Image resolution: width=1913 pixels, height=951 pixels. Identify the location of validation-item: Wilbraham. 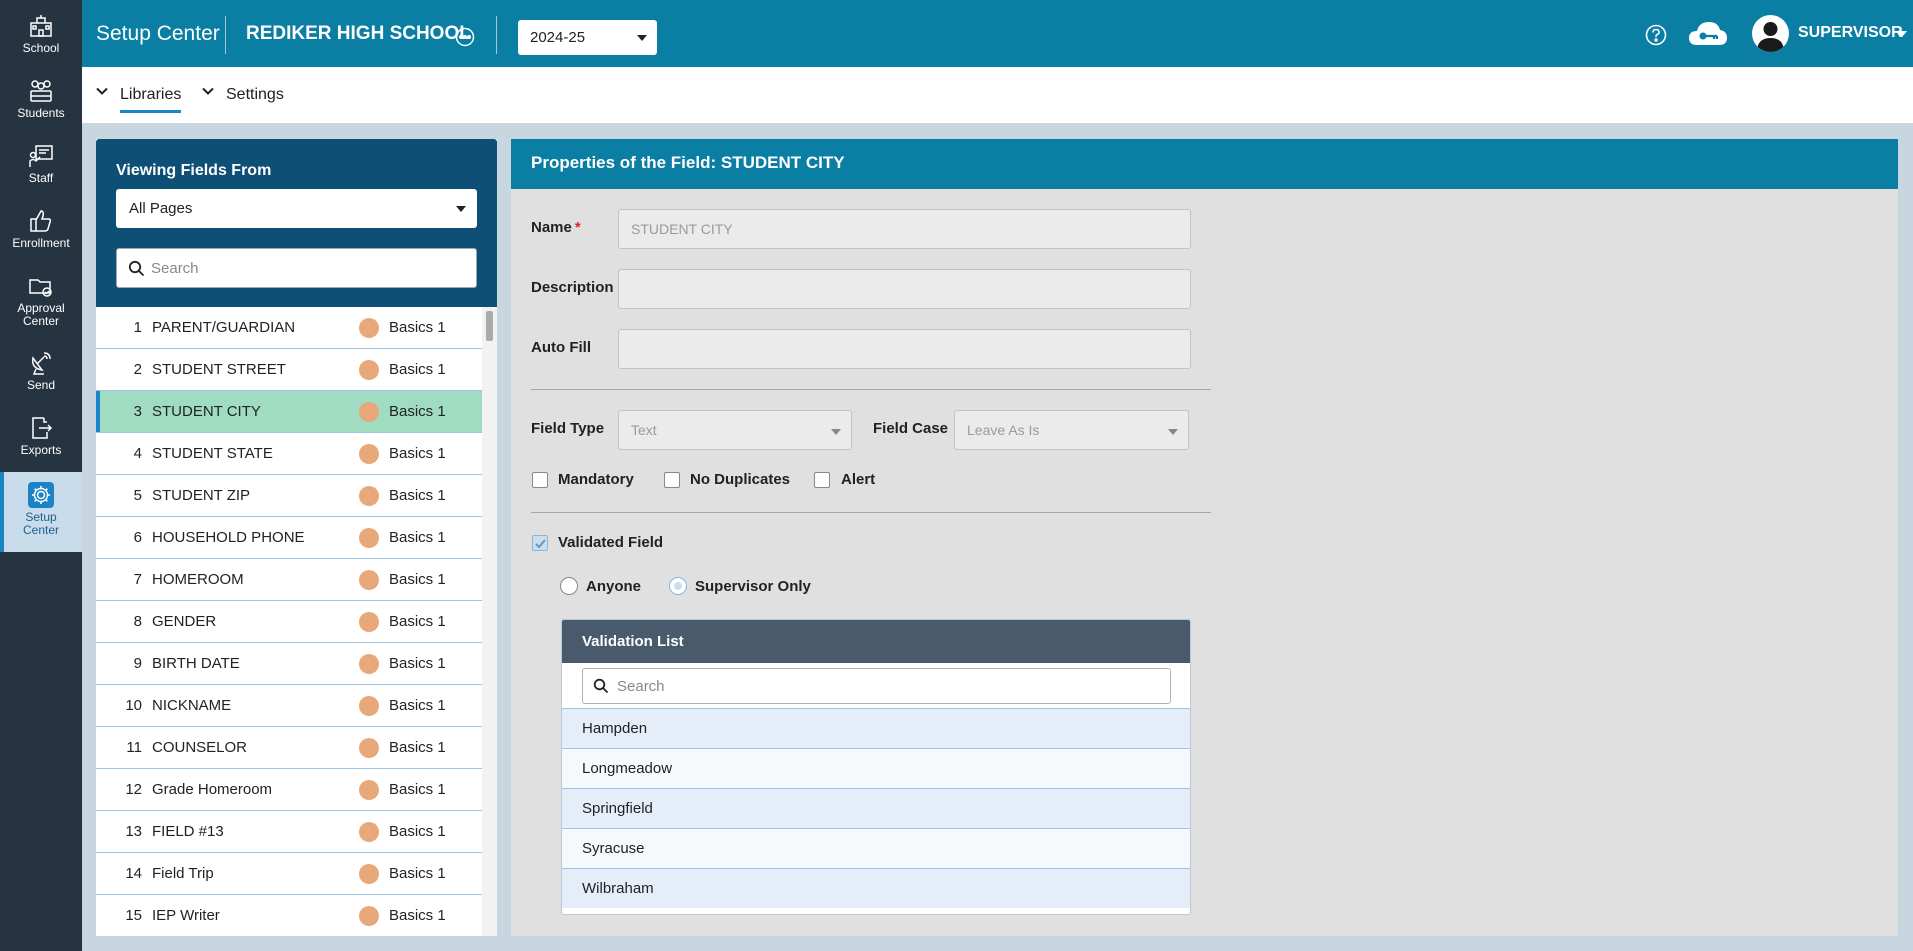
(876, 888).